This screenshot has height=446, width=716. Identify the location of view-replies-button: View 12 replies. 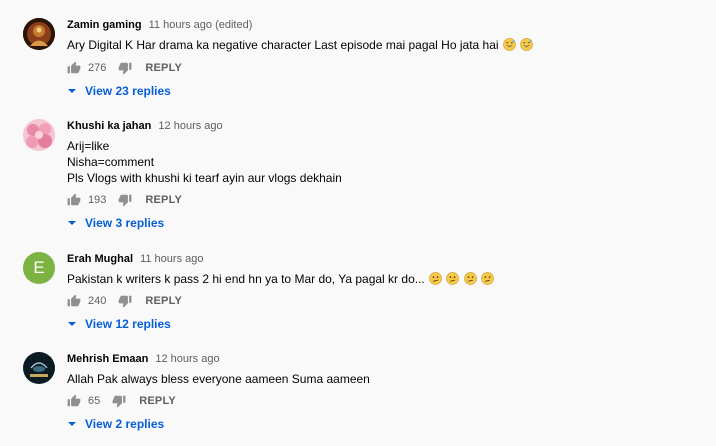
(119, 324).